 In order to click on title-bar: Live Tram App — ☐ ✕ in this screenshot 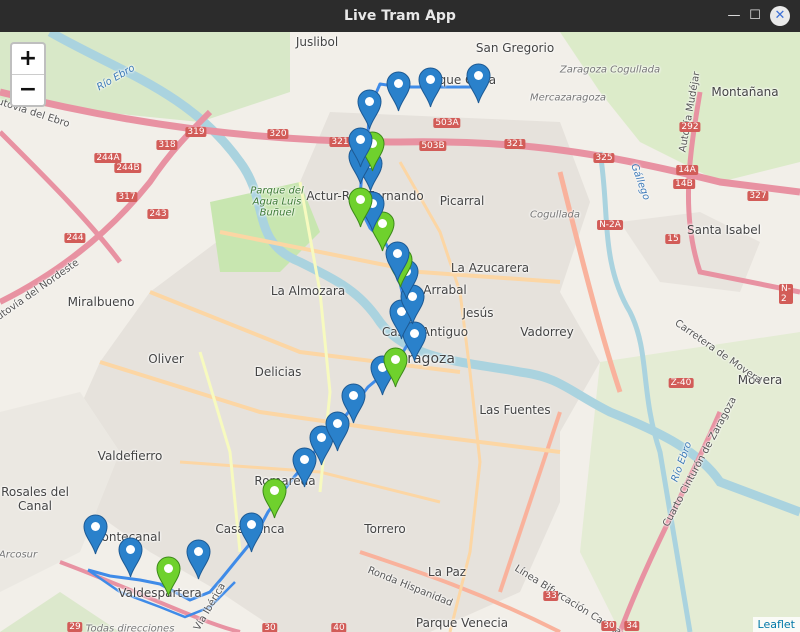, I will do `click(400, 16)`.